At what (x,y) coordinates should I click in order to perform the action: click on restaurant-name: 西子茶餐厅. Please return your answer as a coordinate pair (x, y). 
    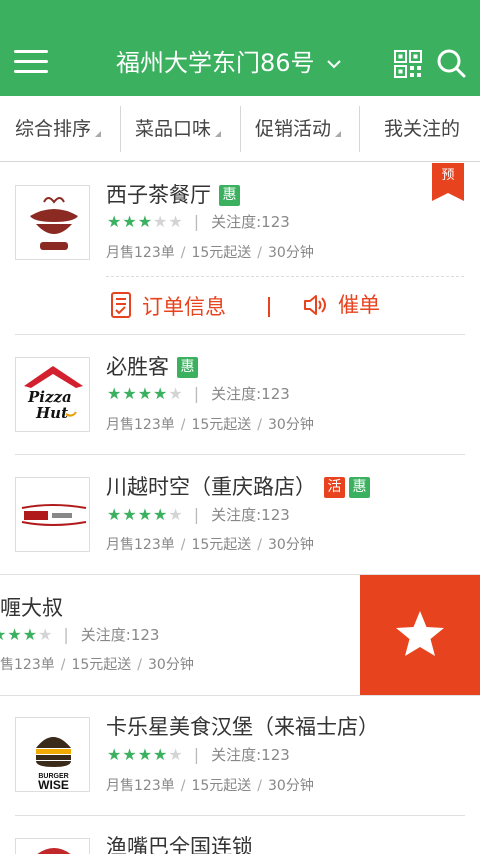
    Looking at the image, I should click on (158, 195).